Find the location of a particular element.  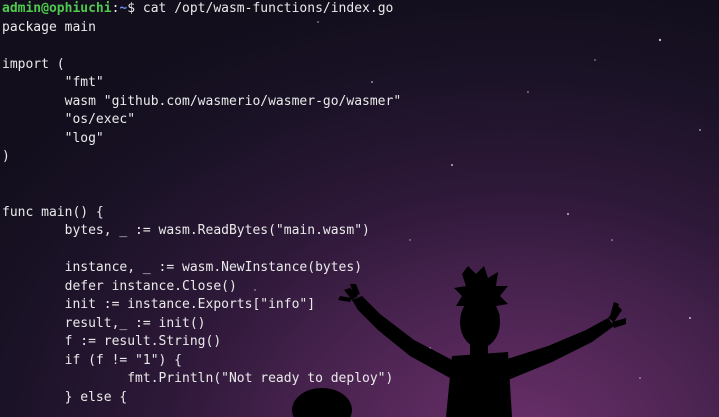

code-line: defer instance.Close() is located at coordinates (119, 286).